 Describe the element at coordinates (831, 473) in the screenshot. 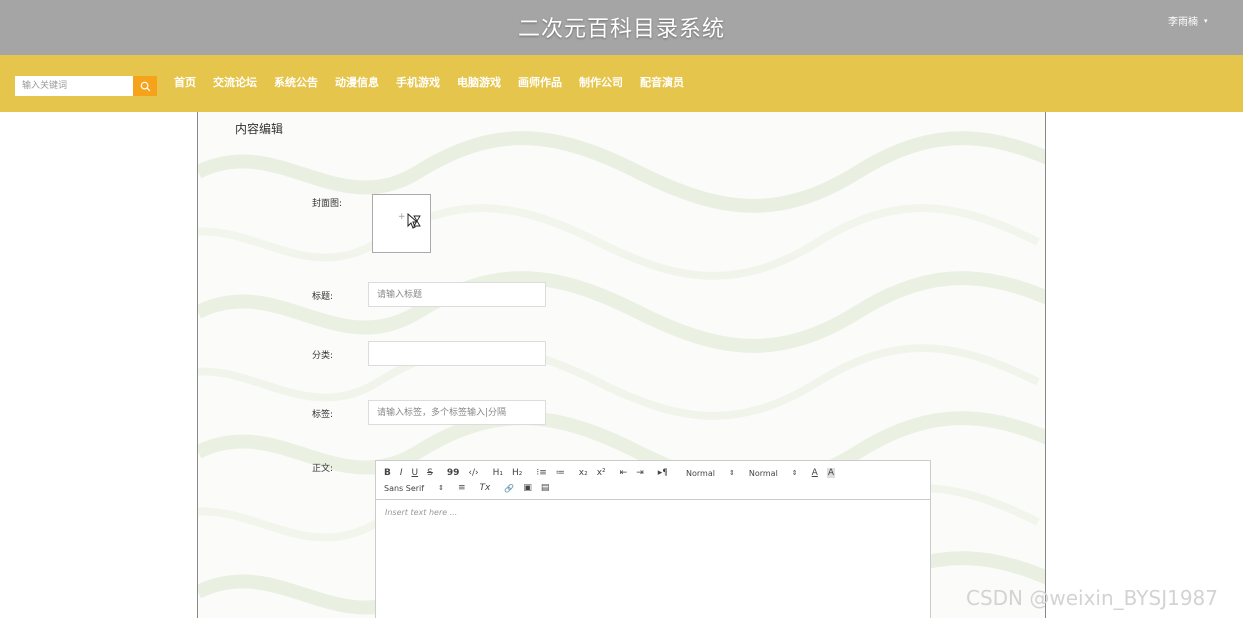

I see `background-color-button: A` at that location.